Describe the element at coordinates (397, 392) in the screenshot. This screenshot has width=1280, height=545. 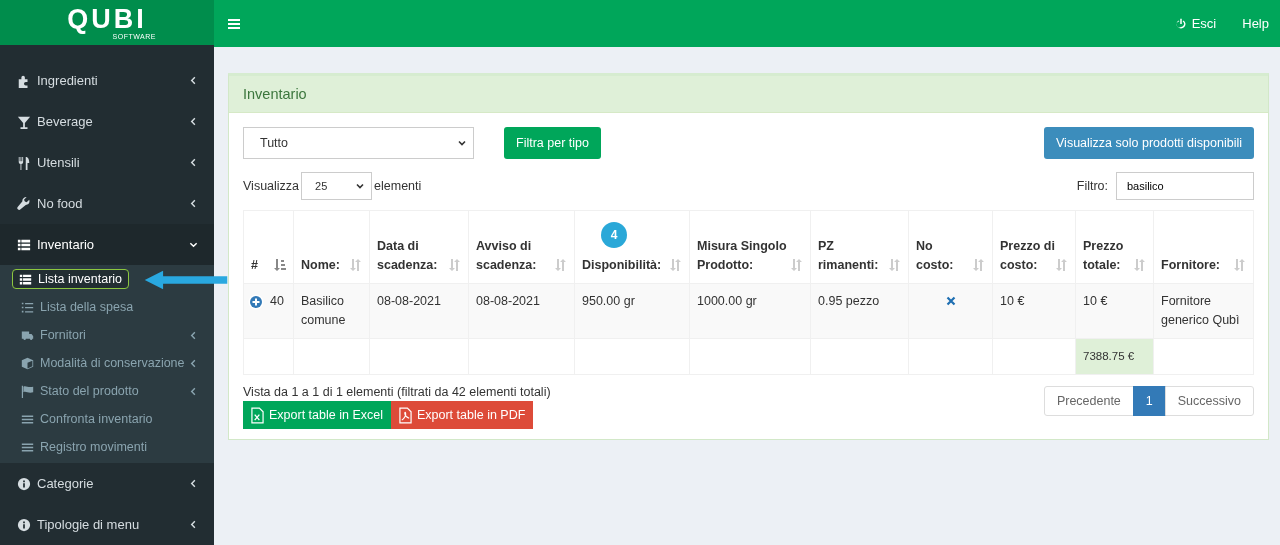
I see `table-info: Vista da 1 a 1 di 1 elementi (filtrati da 42 elementi totali)` at that location.